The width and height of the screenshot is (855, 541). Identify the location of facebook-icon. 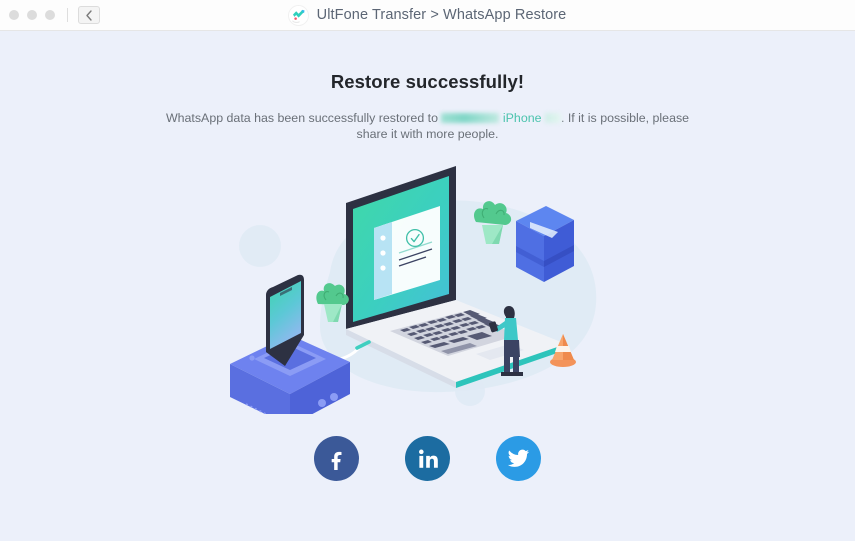
(337, 459).